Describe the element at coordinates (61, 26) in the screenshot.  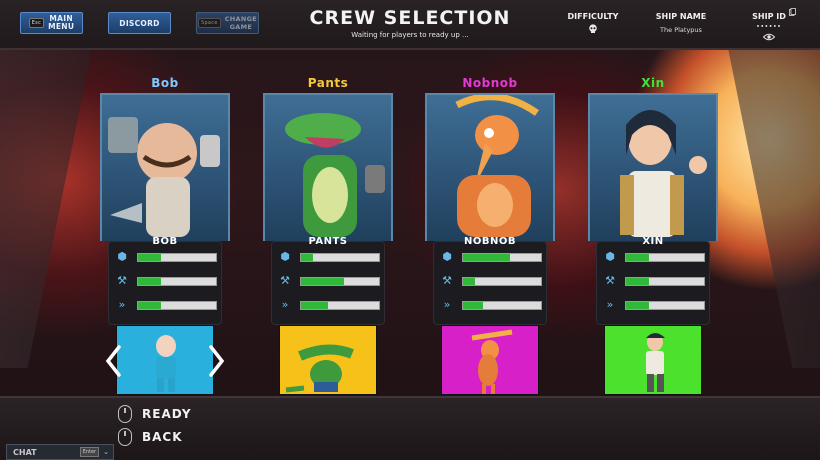
I see `main-menu-label-2: MENU` at that location.